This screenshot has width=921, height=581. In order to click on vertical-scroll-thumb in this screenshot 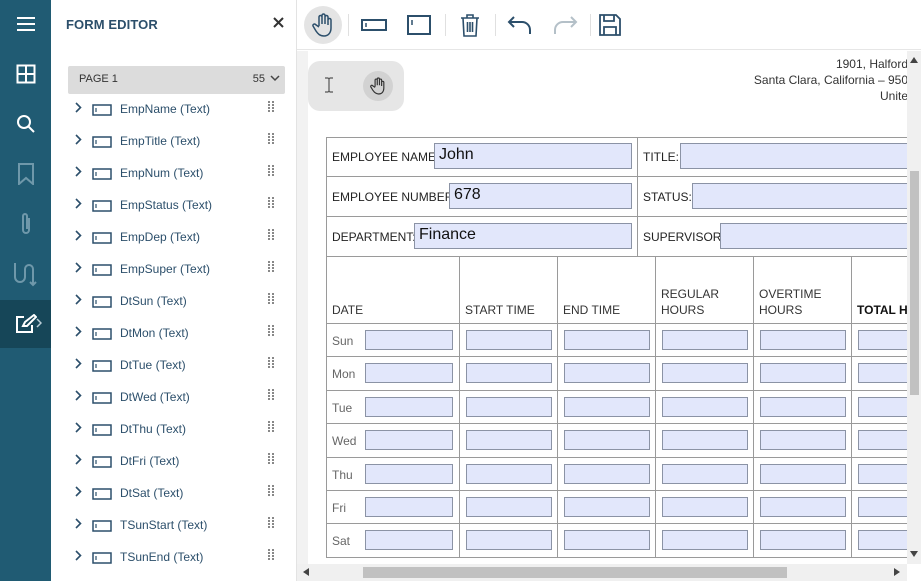, I will do `click(914, 283)`.